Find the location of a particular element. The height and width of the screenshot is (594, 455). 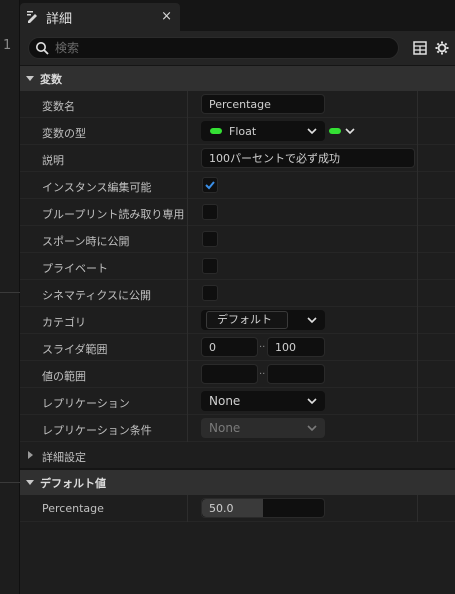

prop-private: プライベート is located at coordinates (237, 266).